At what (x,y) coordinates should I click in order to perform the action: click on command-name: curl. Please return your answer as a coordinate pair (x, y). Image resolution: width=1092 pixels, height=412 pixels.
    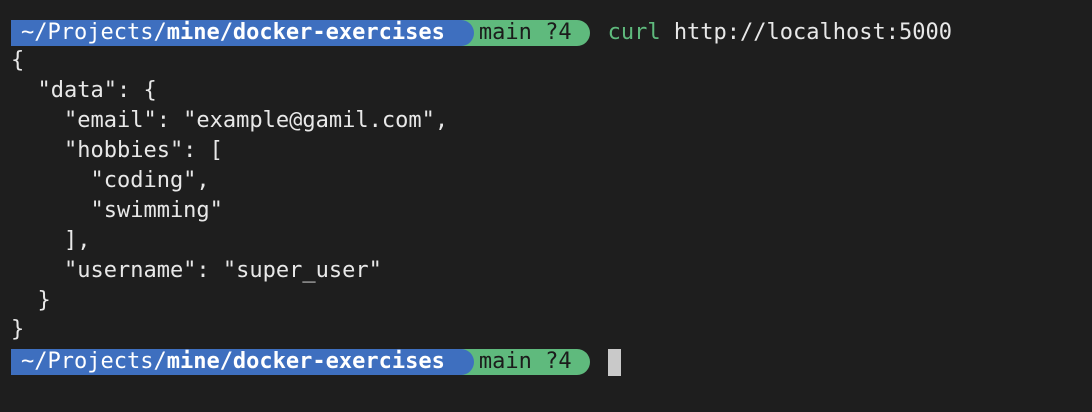
    Looking at the image, I should click on (634, 32).